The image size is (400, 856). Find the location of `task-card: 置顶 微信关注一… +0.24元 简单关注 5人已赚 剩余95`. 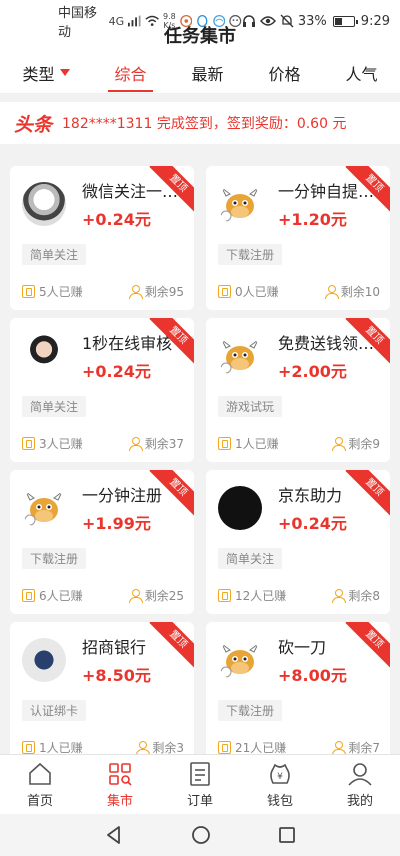

task-card: 置顶 微信关注一… +0.24元 简单关注 5人已赚 剩余95 is located at coordinates (102, 238).